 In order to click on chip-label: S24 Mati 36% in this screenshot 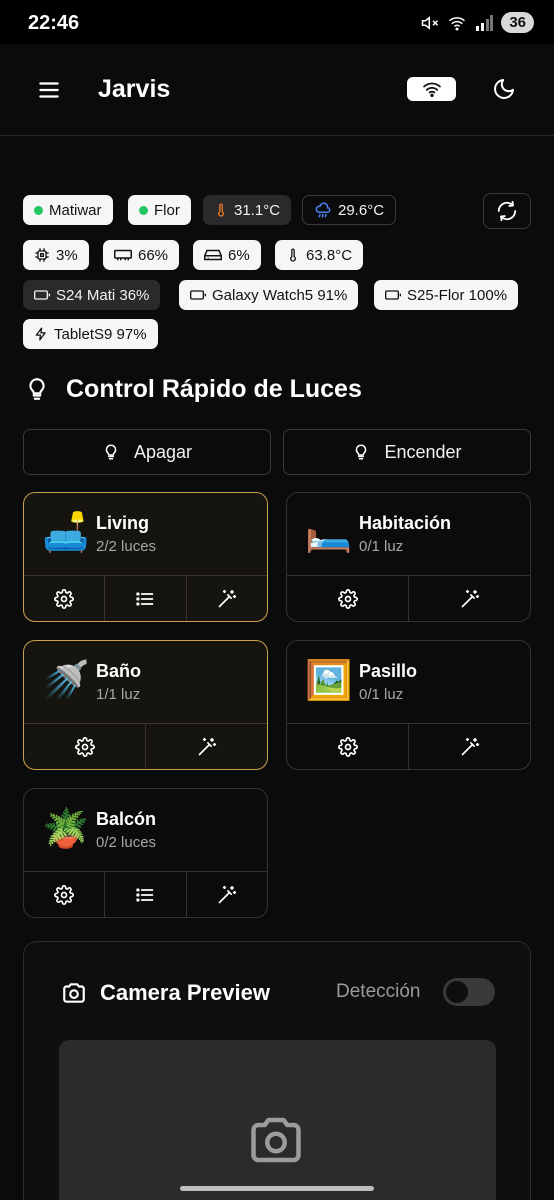, I will do `click(103, 295)`.